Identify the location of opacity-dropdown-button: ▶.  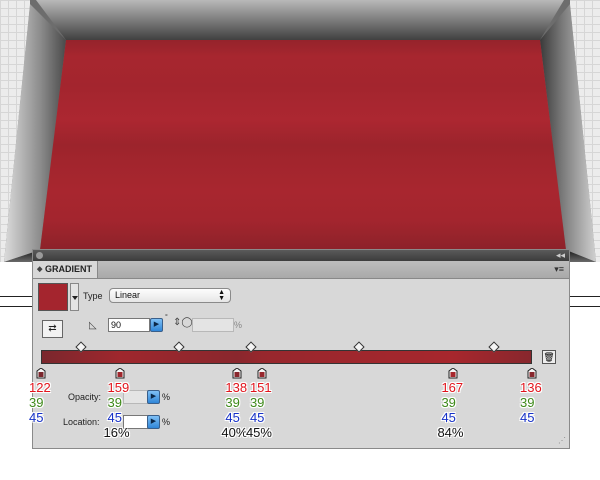
(153, 397).